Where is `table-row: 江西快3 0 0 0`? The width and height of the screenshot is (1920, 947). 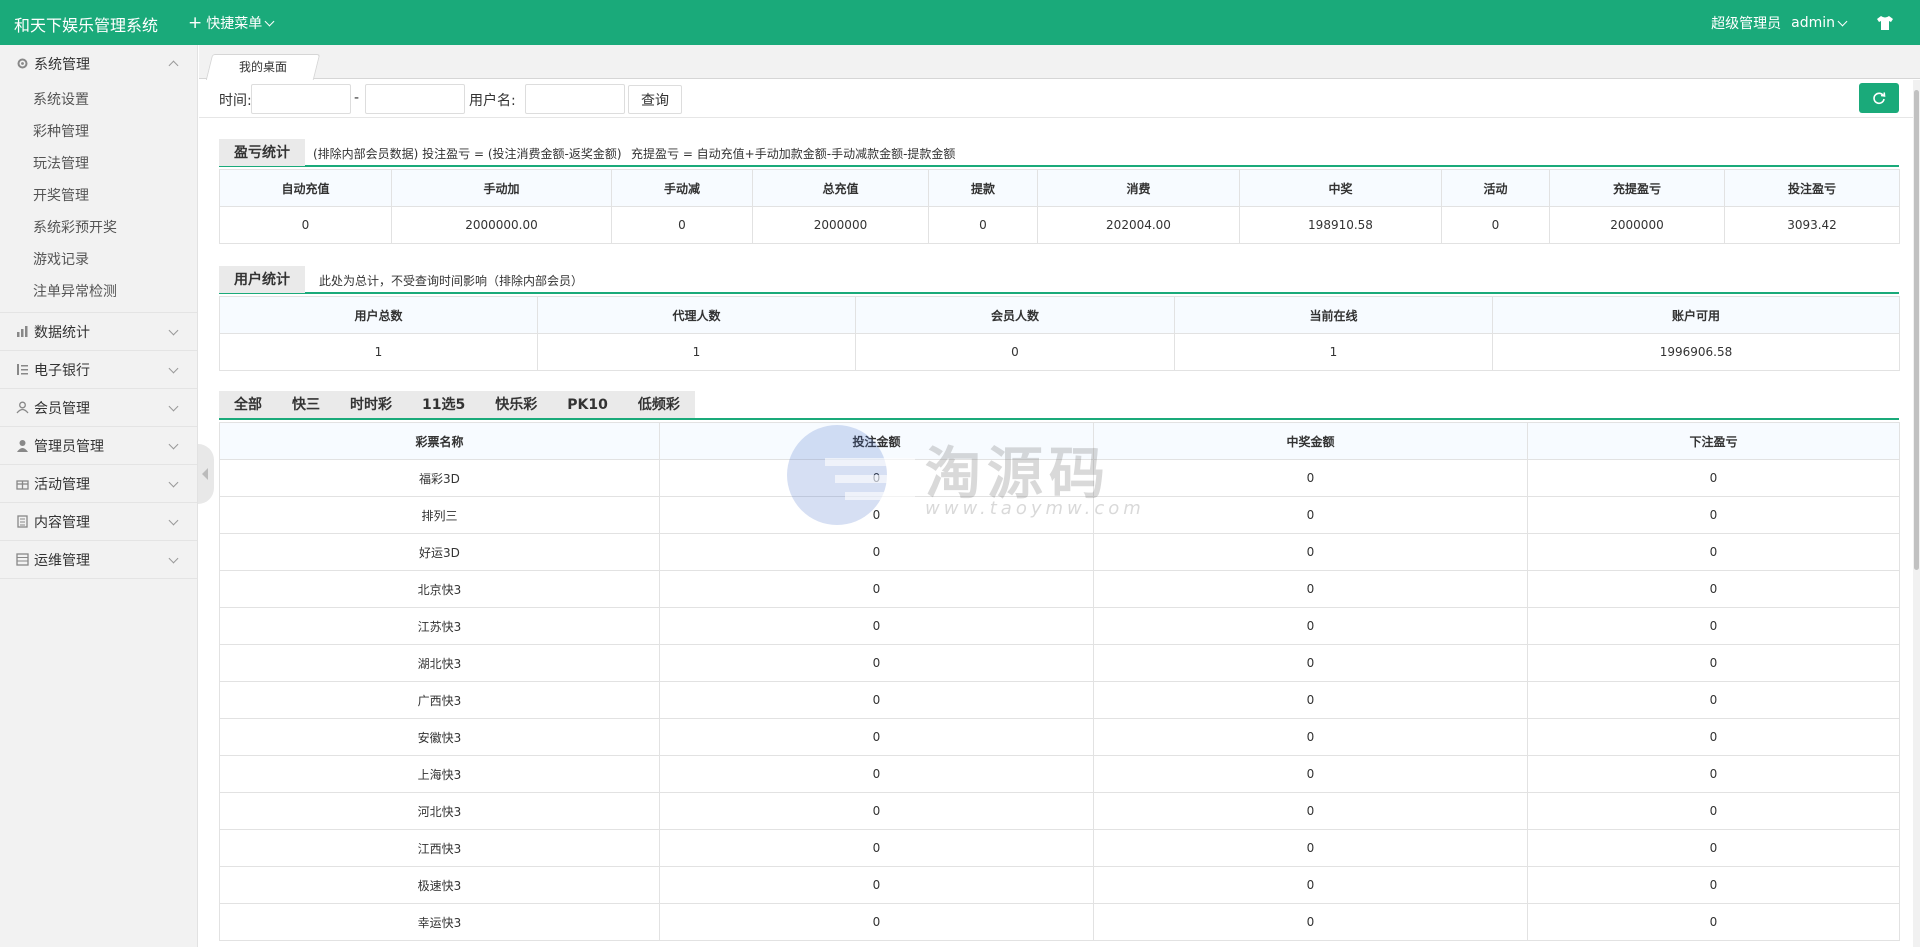
table-row: 江西快3 0 0 0 is located at coordinates (1059, 848).